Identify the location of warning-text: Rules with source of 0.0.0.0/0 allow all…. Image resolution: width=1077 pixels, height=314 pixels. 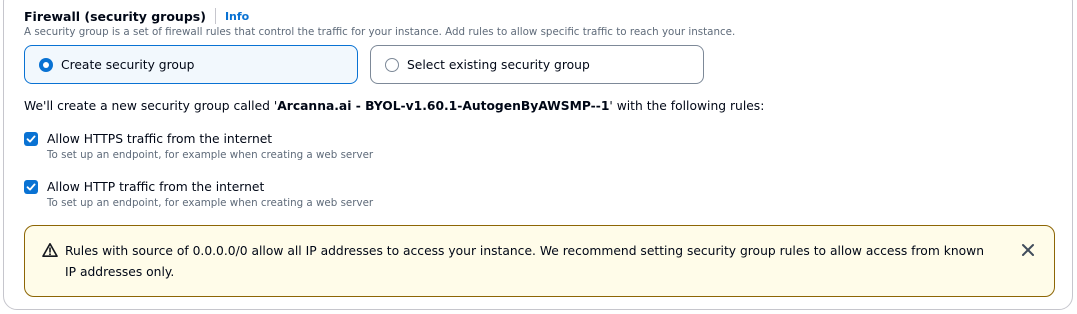
(524, 261).